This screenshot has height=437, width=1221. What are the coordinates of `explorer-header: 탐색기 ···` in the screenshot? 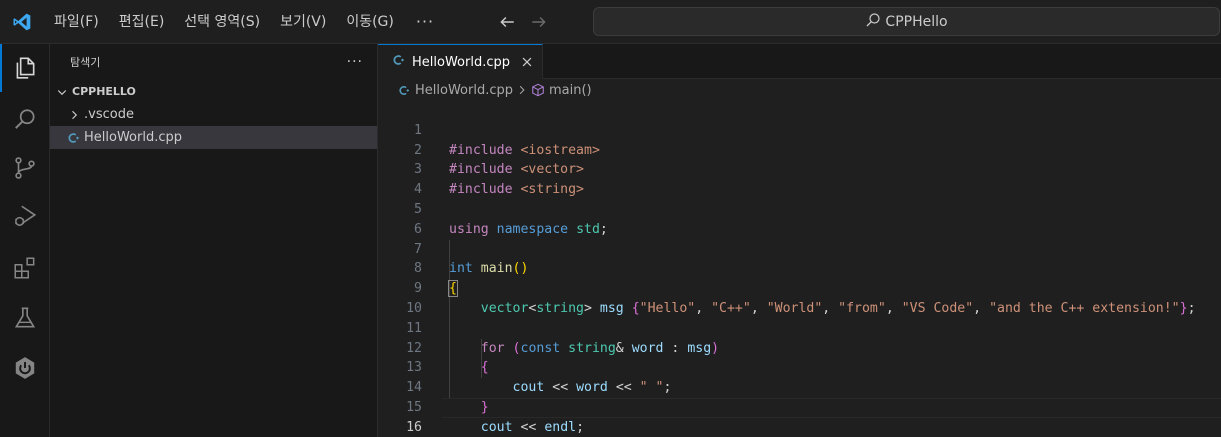 It's located at (213, 61).